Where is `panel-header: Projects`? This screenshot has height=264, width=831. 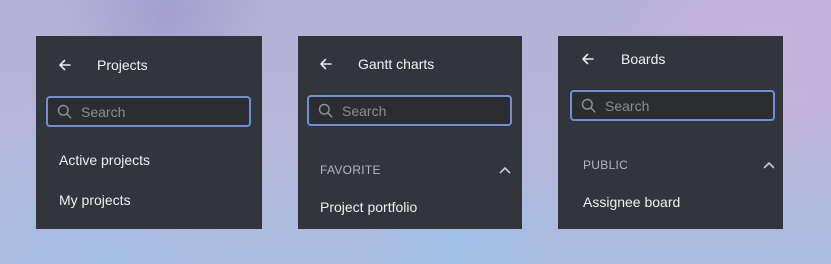
panel-header: Projects is located at coordinates (149, 65).